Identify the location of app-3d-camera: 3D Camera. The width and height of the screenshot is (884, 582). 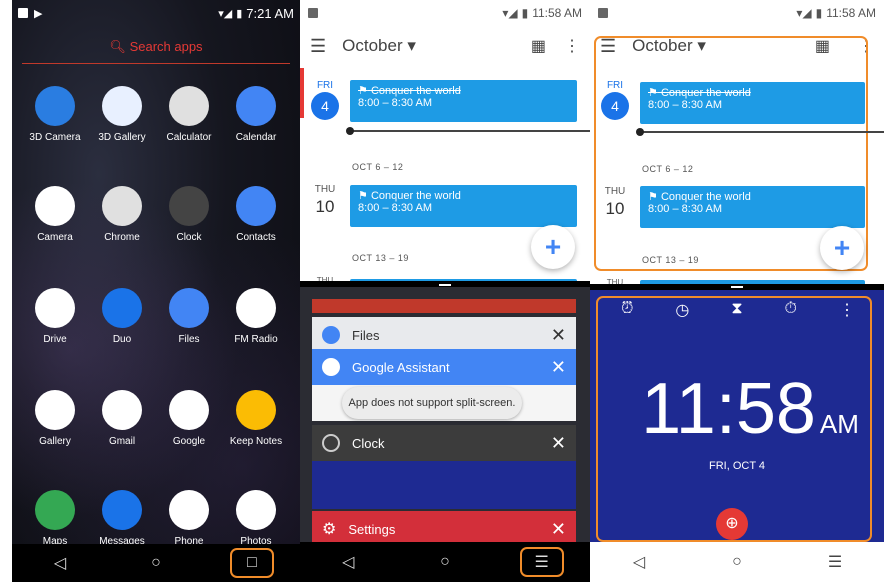
(55, 114).